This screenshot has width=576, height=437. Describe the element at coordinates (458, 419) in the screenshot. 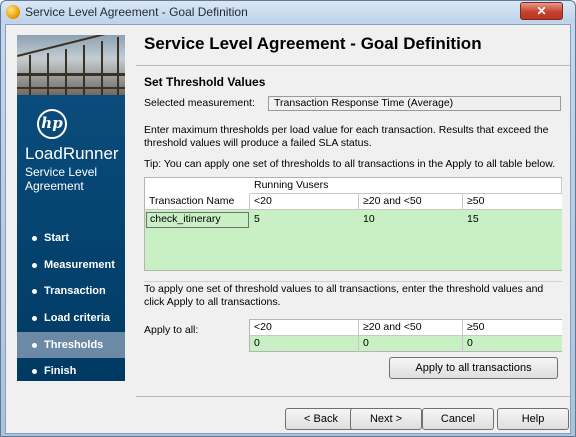

I see `cancel-button: Cancel` at that location.